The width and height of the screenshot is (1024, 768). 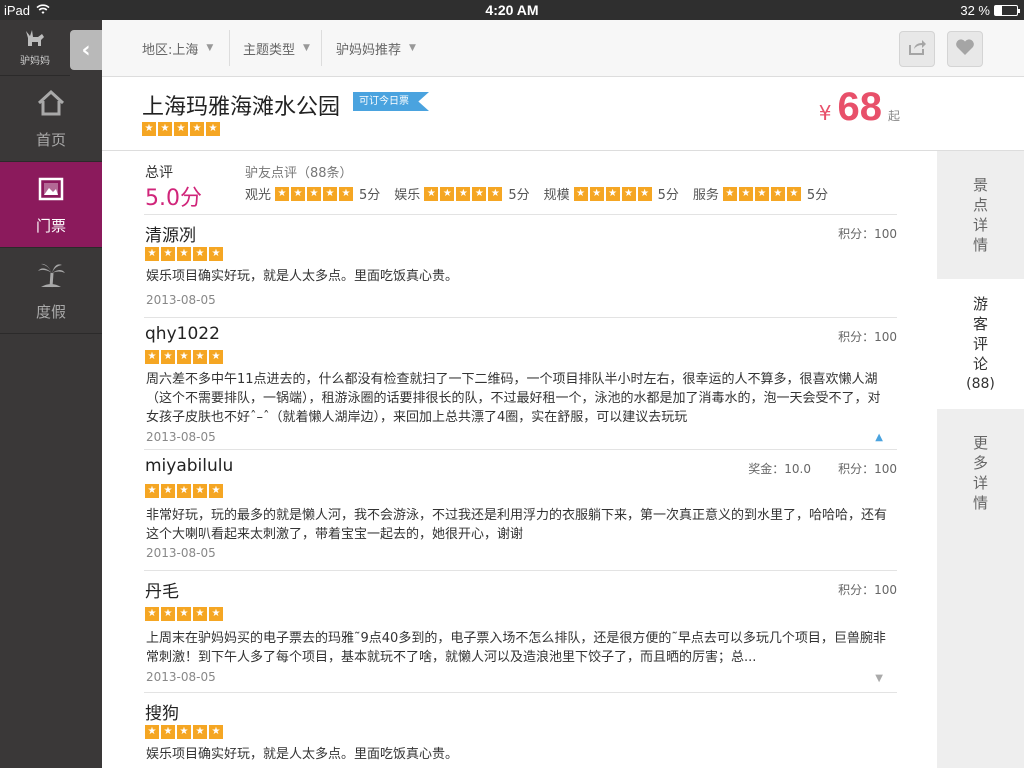 I want to click on tab-attraction-details: 景点详情, so click(x=980, y=215).